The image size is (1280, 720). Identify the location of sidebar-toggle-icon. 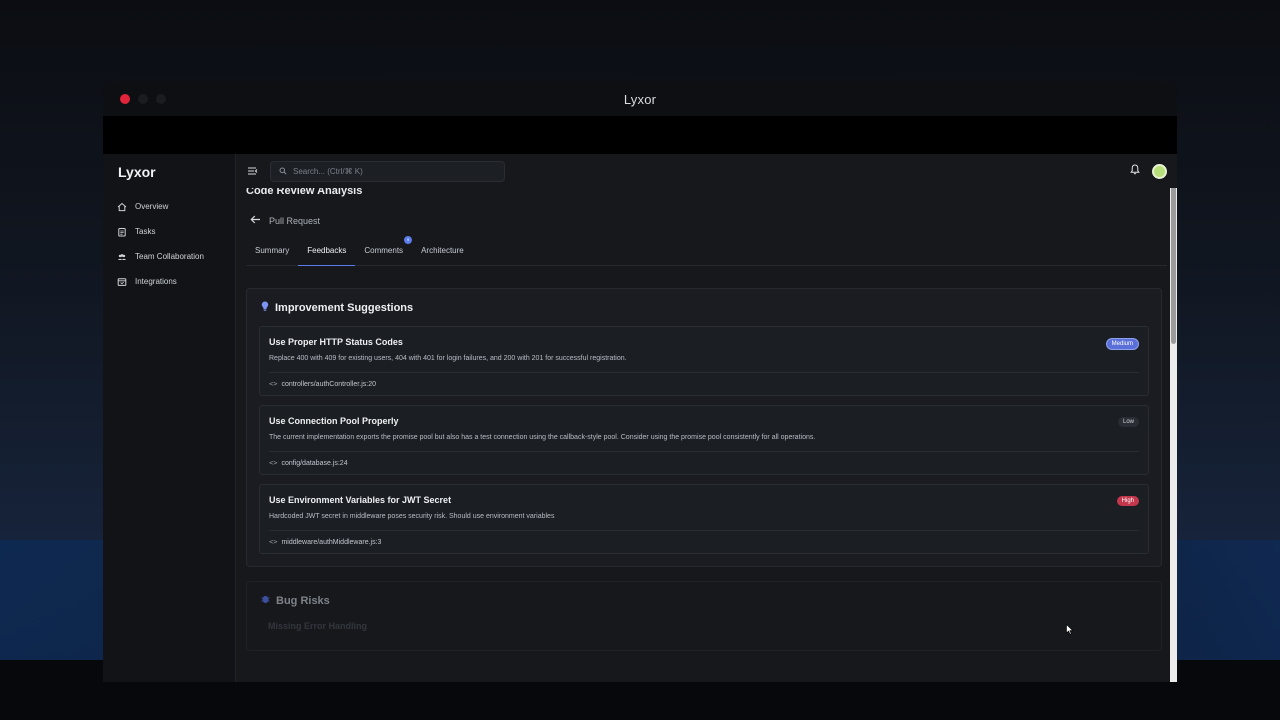
(253, 171).